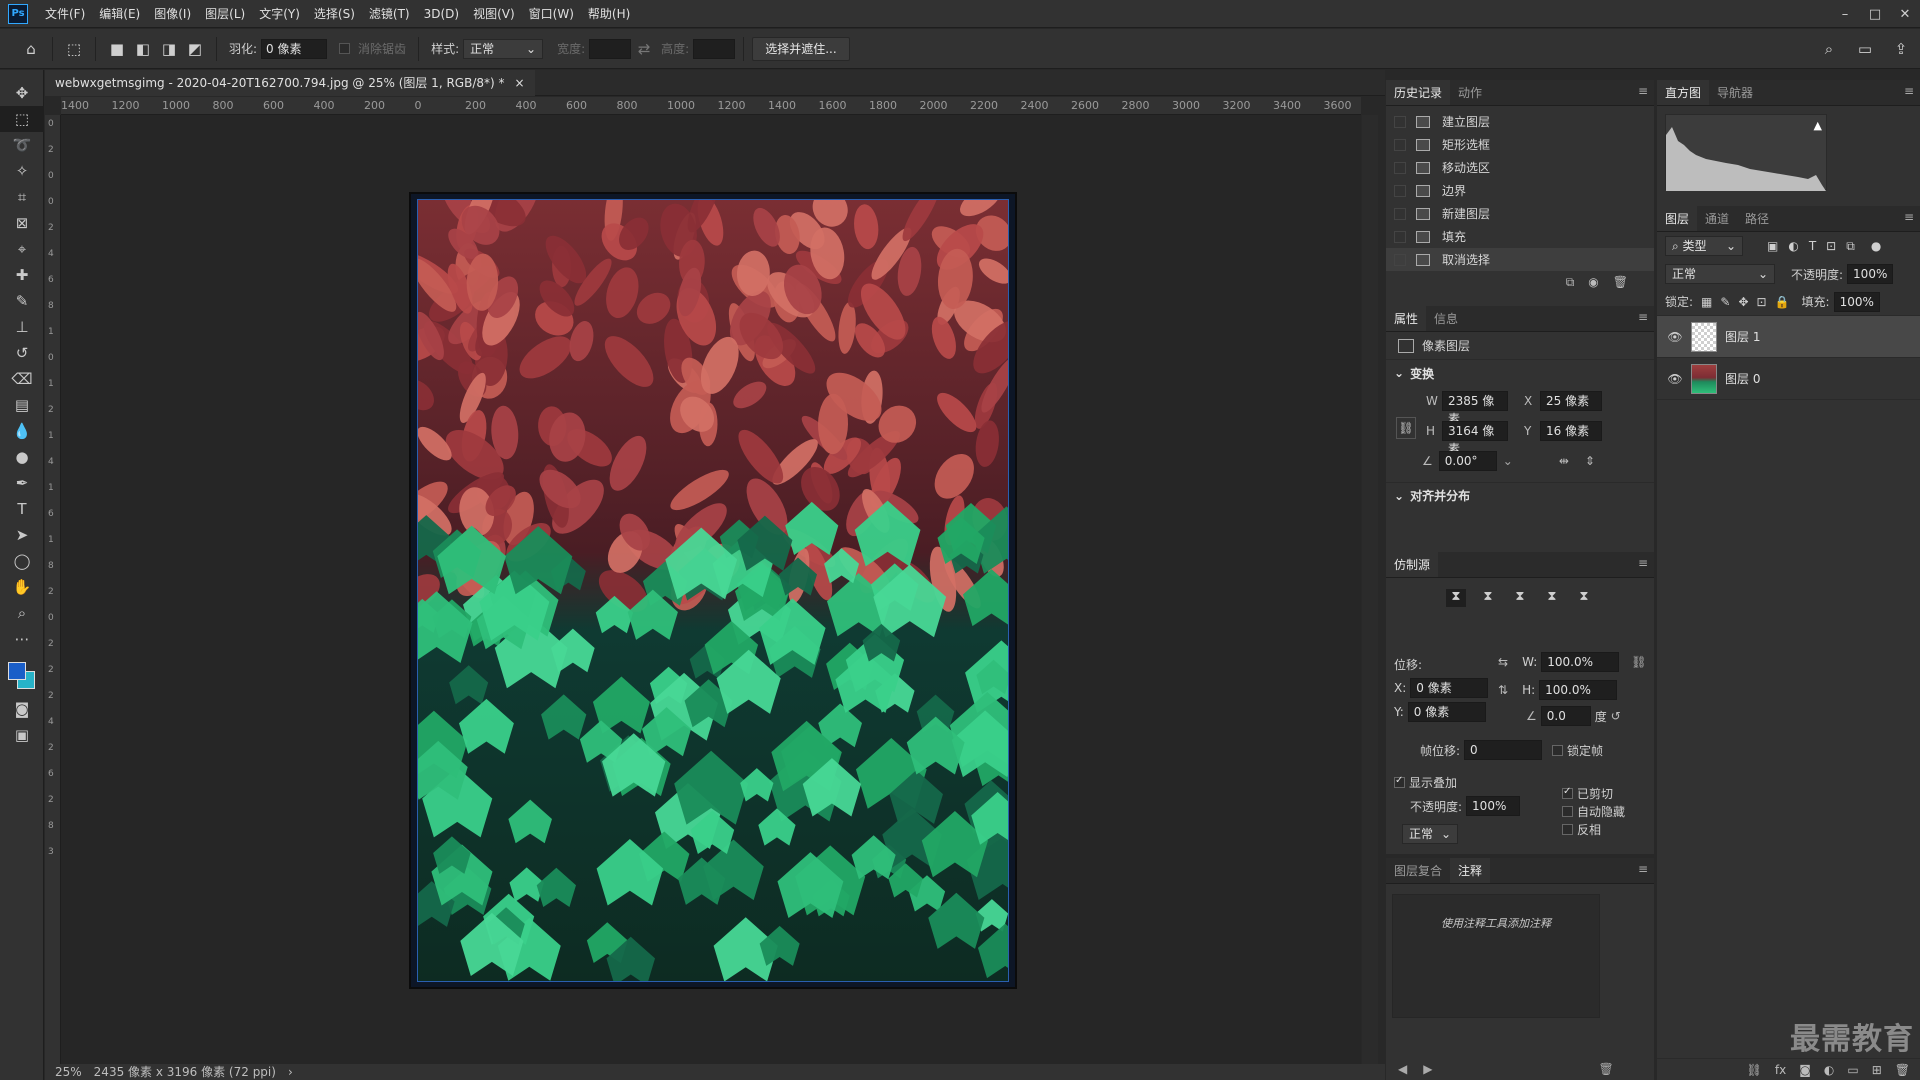 This screenshot has height=1080, width=1920. Describe the element at coordinates (1446, 712) in the screenshot. I see `clone-y-field: 0 像素` at that location.